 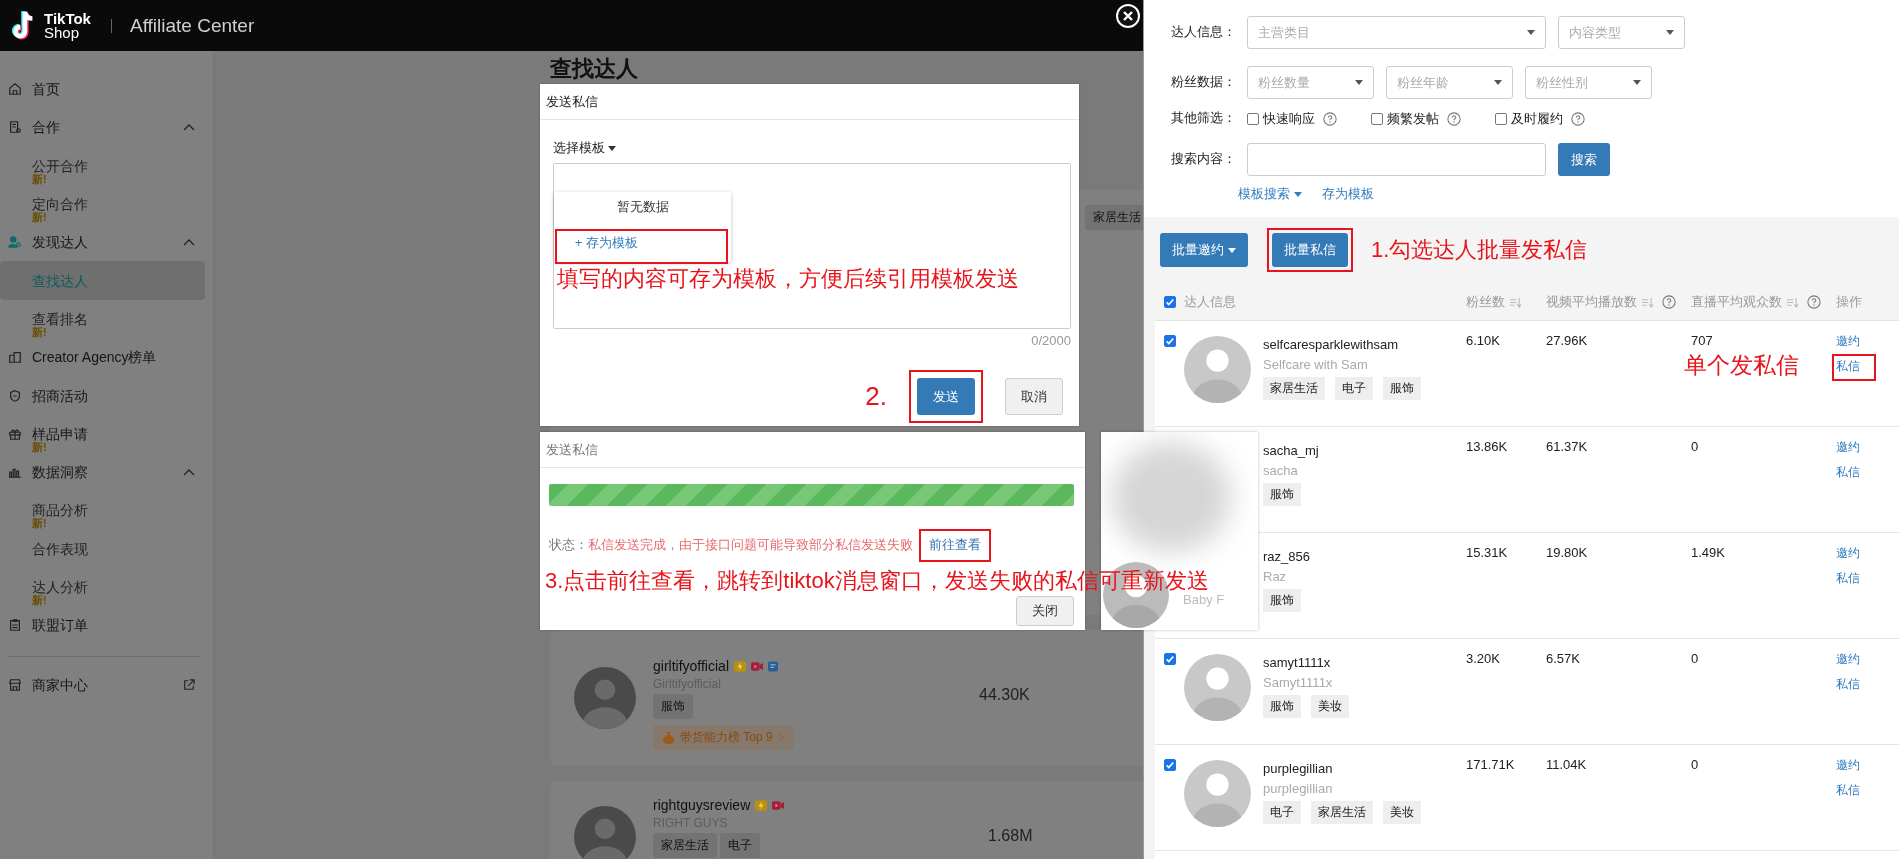 What do you see at coordinates (1566, 764) in the screenshot?
I see `table-cell: 11.04K` at bounding box center [1566, 764].